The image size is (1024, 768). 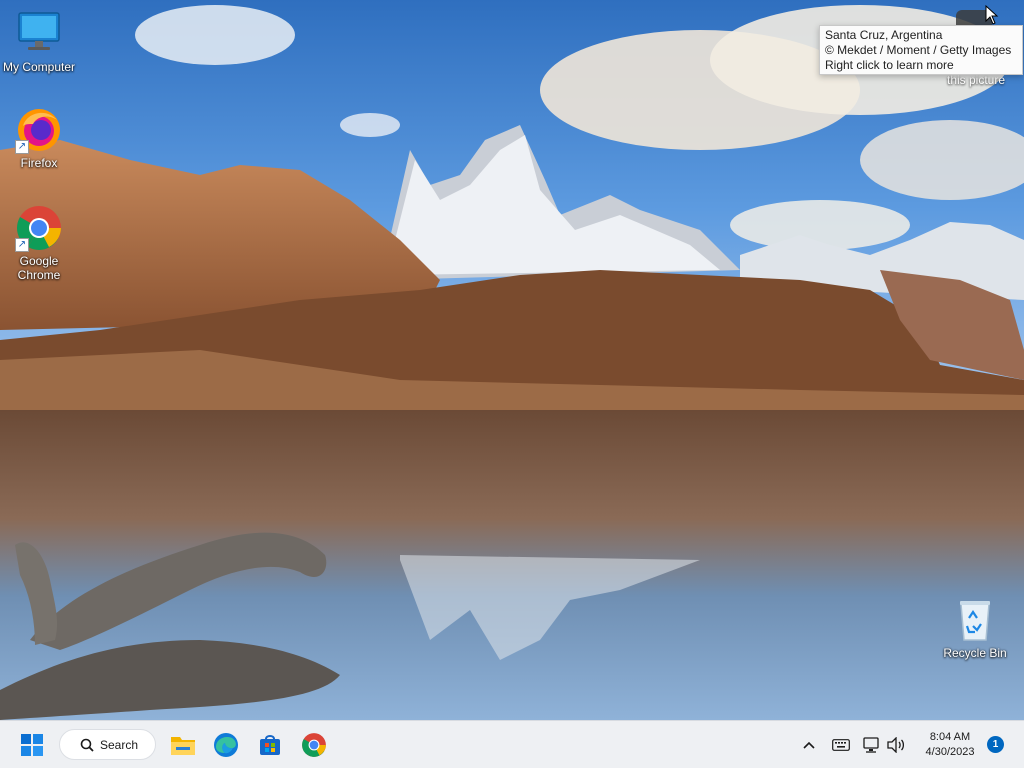 I want to click on desktop-icon-my-computer: My Computer, so click(x=39, y=42).